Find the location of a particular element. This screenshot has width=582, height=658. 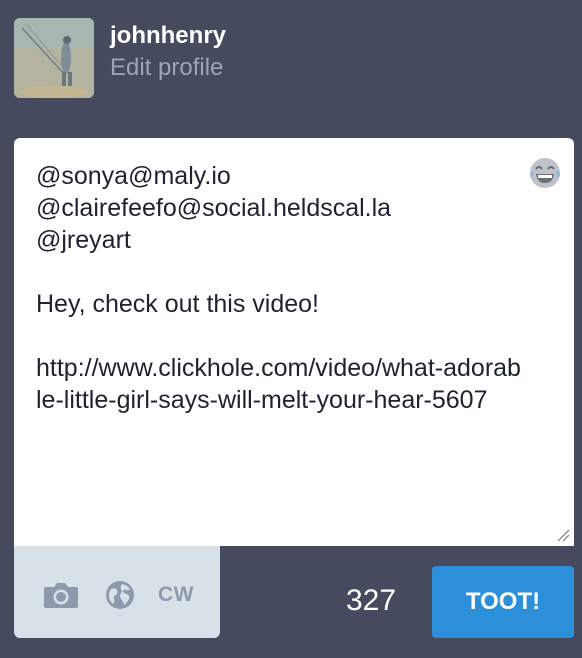

resize-grip-icon is located at coordinates (563, 535).